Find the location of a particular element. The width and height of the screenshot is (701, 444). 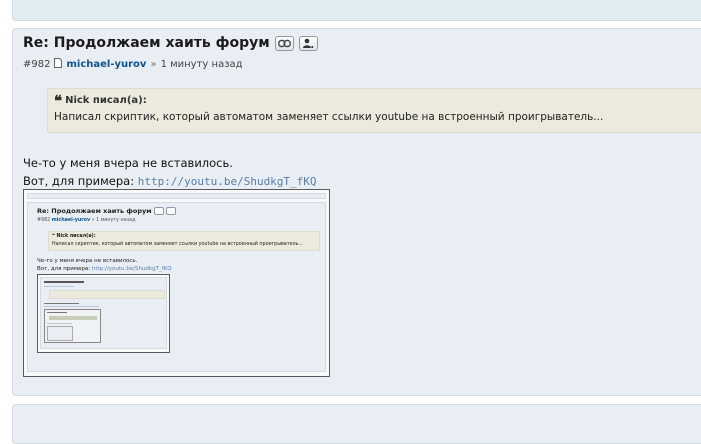

screenshot-post-time: 1 минуту назад is located at coordinates (116, 220).